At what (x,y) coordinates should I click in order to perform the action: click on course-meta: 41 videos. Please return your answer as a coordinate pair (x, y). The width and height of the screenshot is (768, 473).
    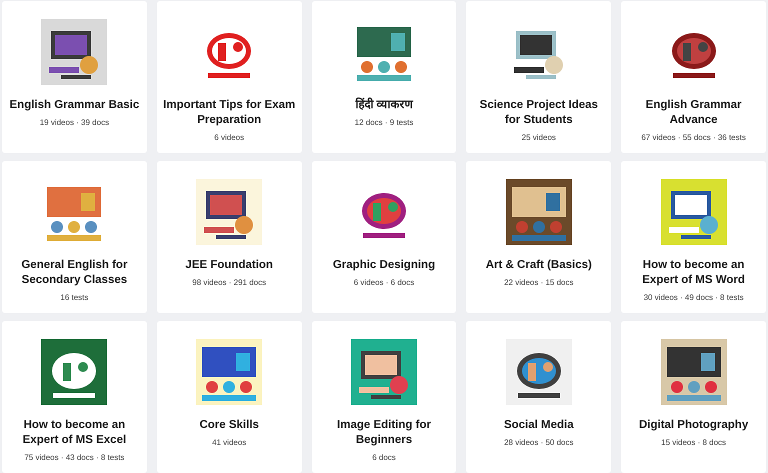
    Looking at the image, I should click on (229, 442).